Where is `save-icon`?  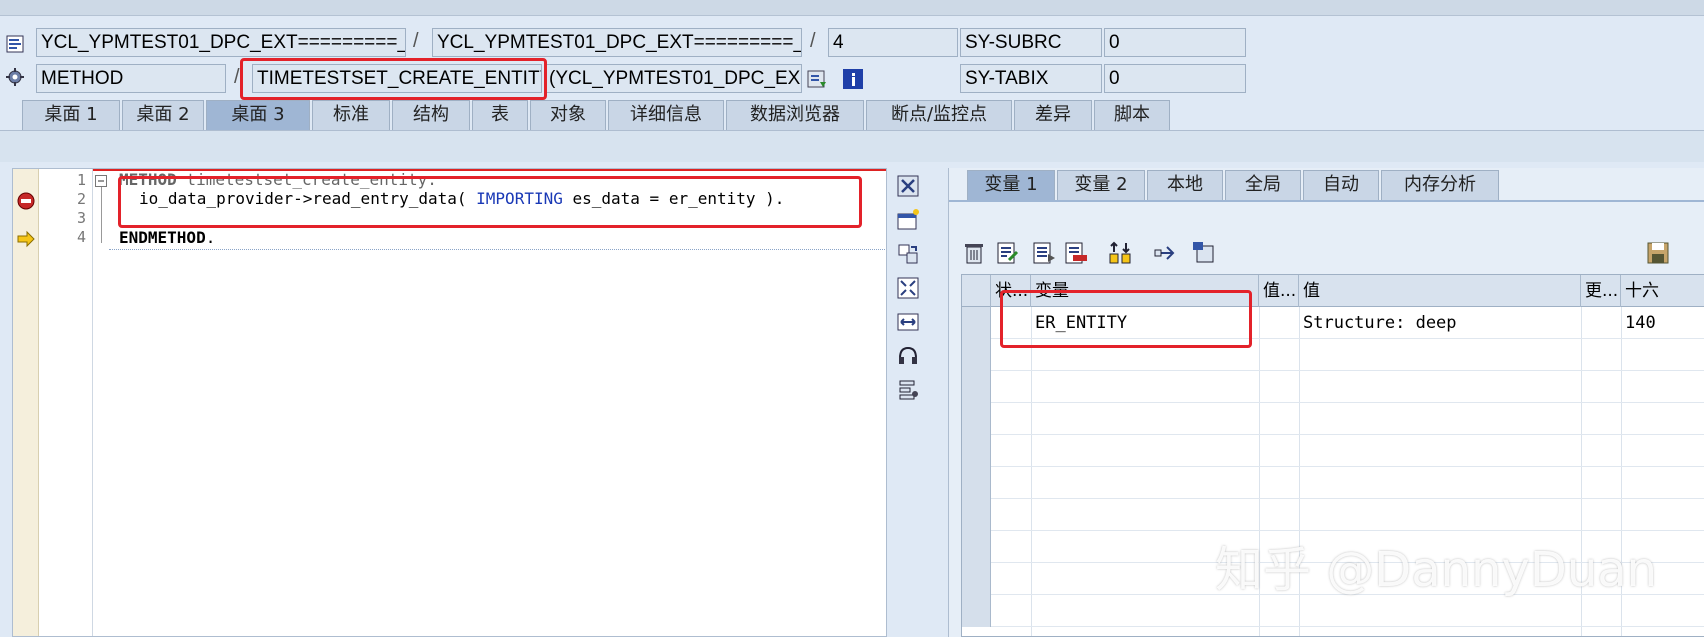 save-icon is located at coordinates (1658, 253).